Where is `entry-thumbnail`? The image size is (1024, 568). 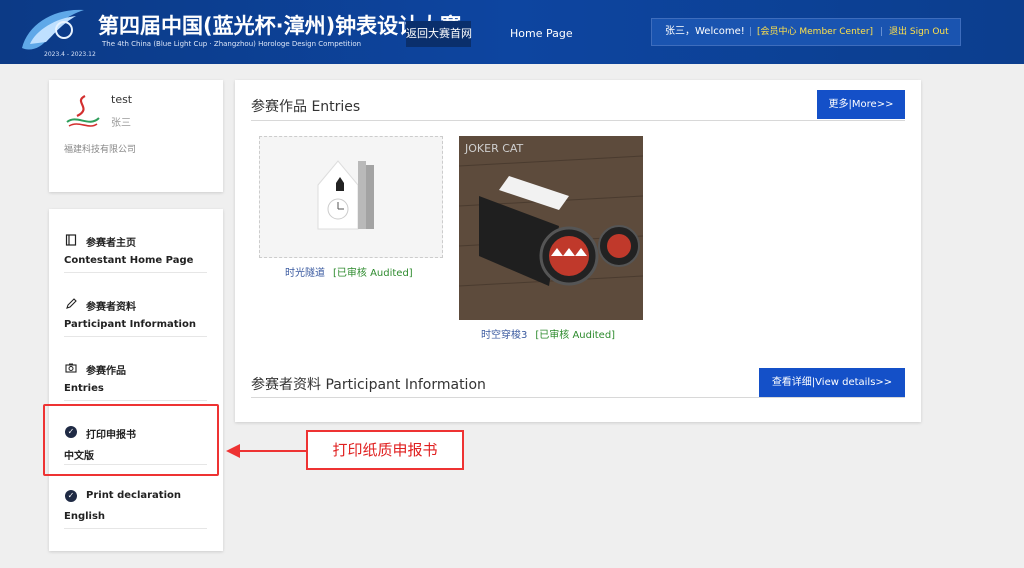
entry-thumbnail is located at coordinates (351, 197).